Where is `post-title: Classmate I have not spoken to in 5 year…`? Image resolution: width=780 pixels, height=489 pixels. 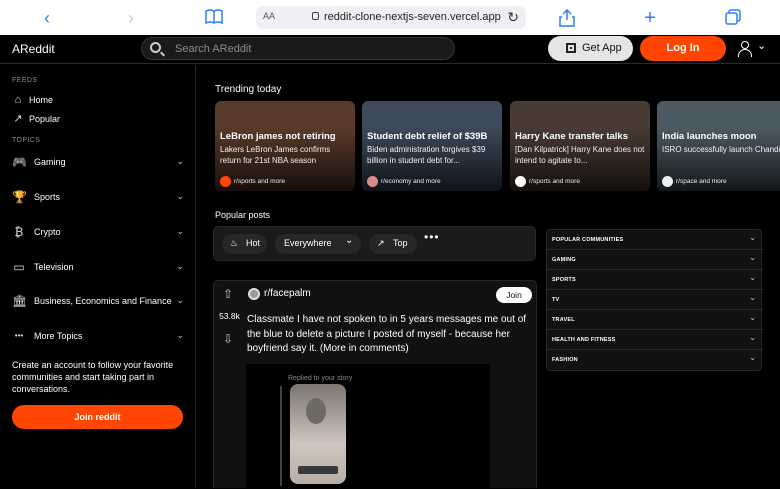 post-title: Classmate I have not spoken to in 5 year… is located at coordinates (390, 335).